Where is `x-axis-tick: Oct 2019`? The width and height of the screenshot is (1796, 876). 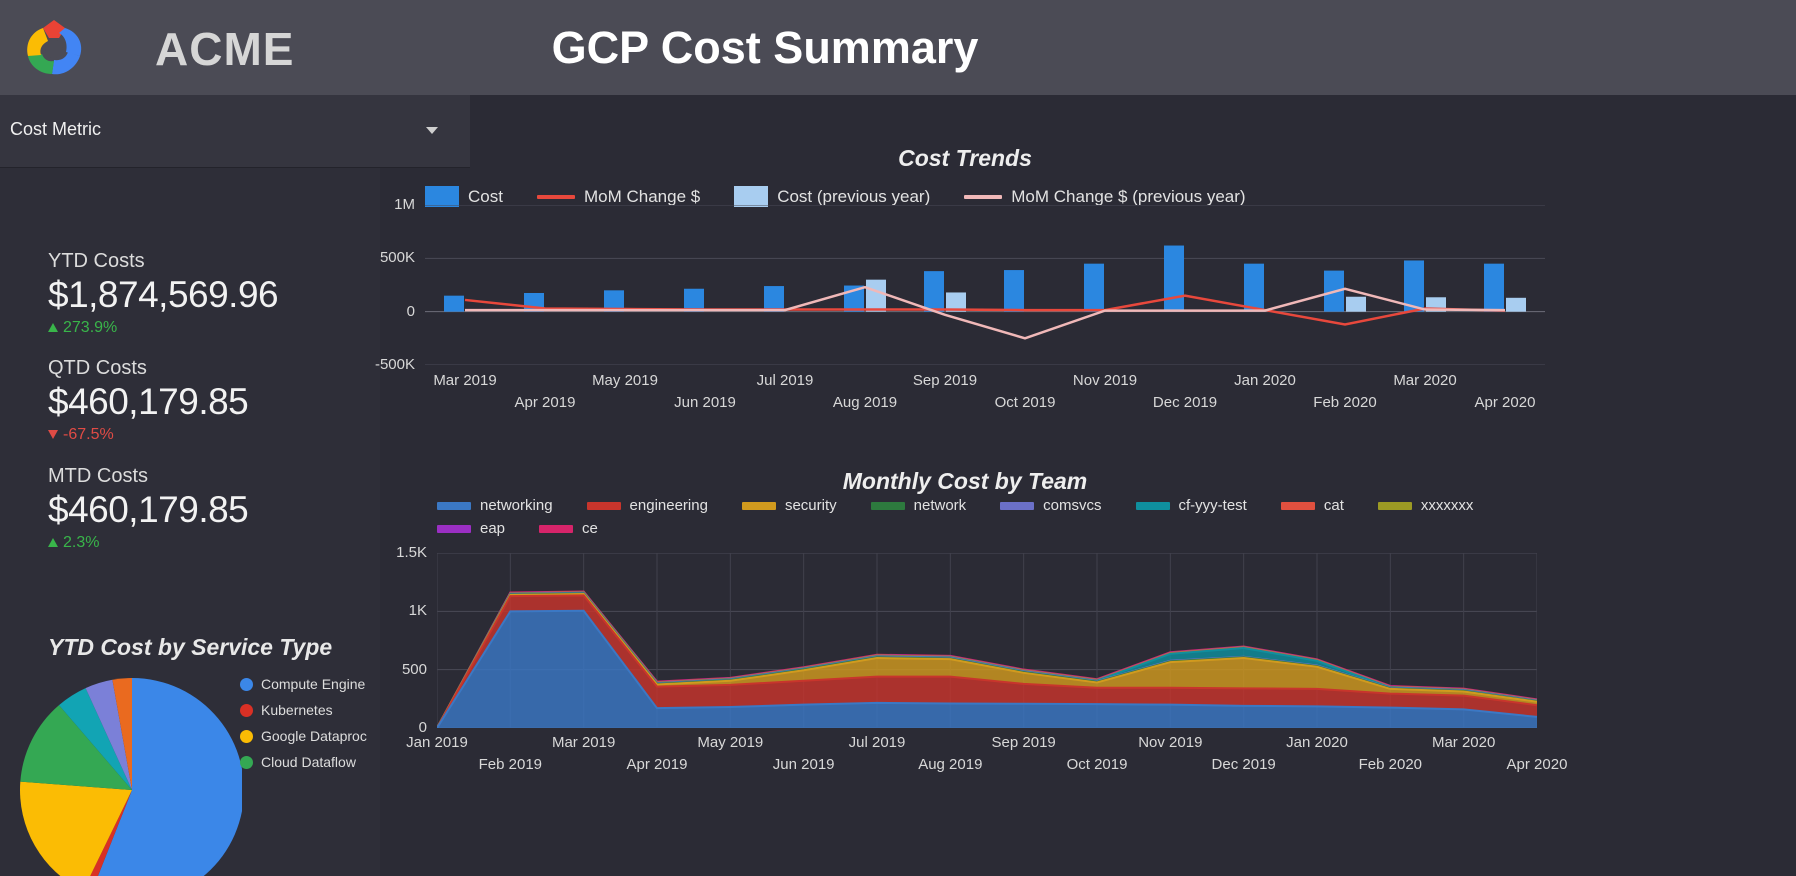
x-axis-tick: Oct 2019 is located at coordinates (1097, 764).